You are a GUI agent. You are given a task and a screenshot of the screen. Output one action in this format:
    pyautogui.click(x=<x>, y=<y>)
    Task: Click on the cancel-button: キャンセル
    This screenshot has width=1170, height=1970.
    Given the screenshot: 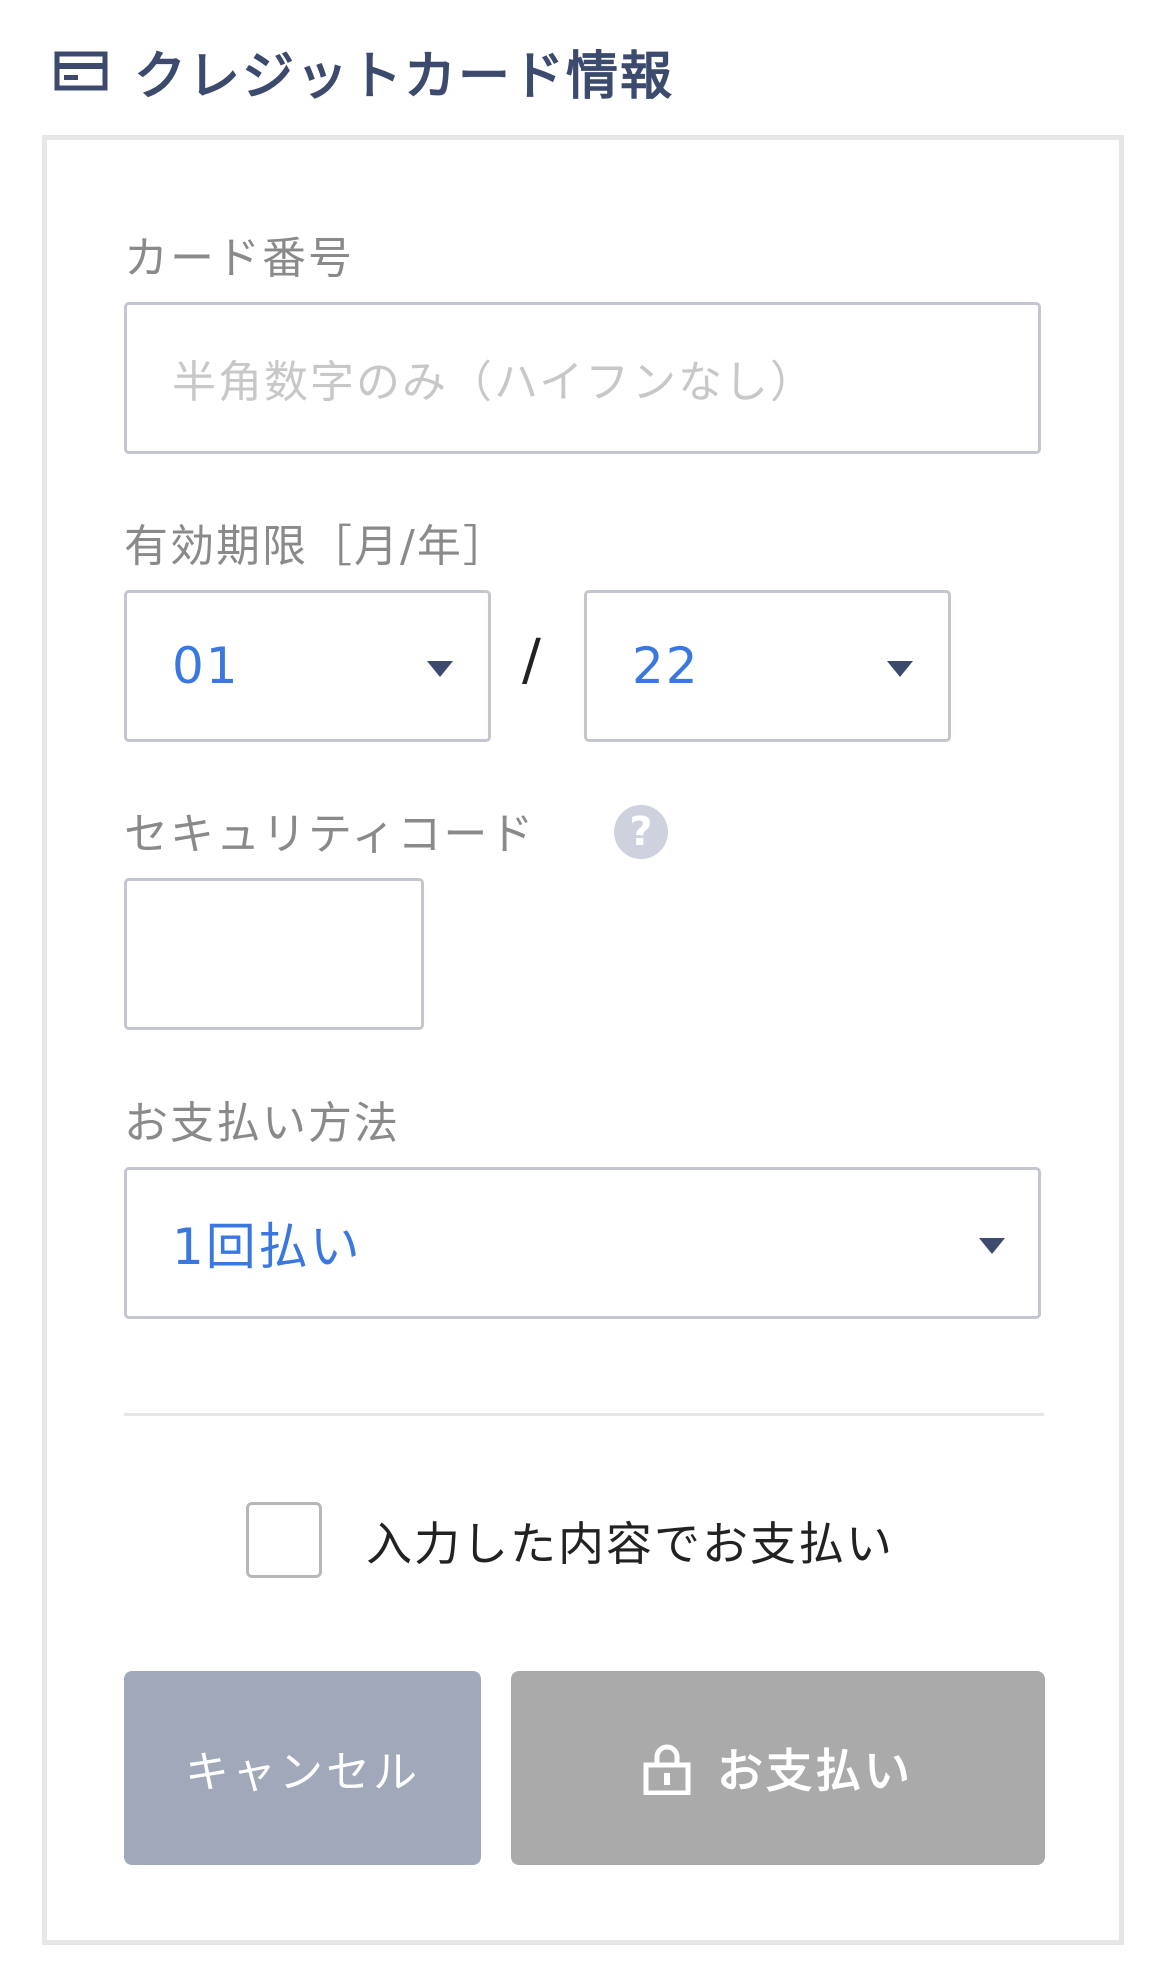 What is the action you would take?
    pyautogui.click(x=302, y=1768)
    